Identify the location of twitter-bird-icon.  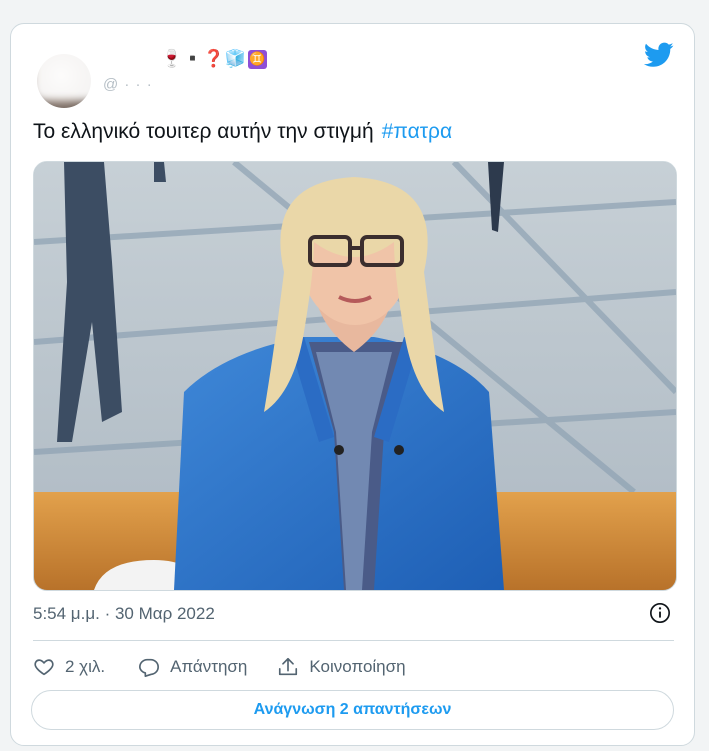
(659, 55).